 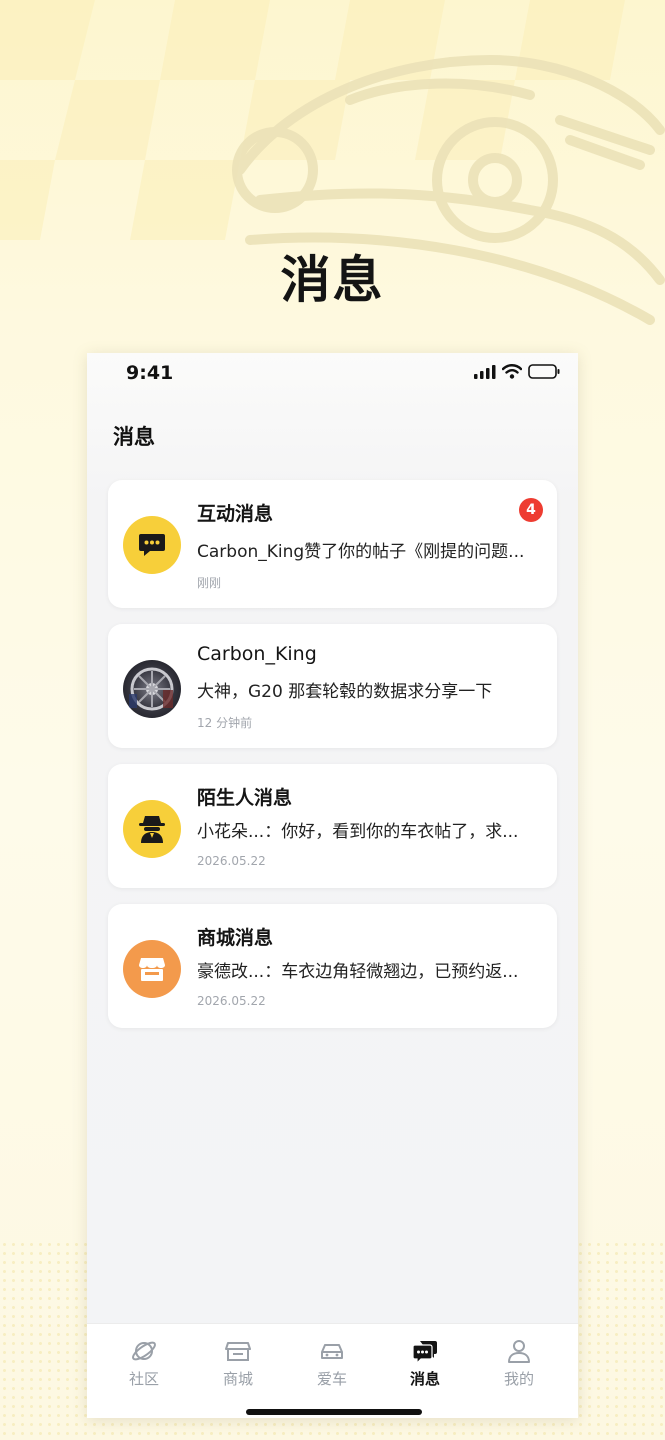 I want to click on message-card-user: Carbon_King 大神，G20 那套轮毂的数据求分享一下 12 分钟前, so click(x=332, y=686).